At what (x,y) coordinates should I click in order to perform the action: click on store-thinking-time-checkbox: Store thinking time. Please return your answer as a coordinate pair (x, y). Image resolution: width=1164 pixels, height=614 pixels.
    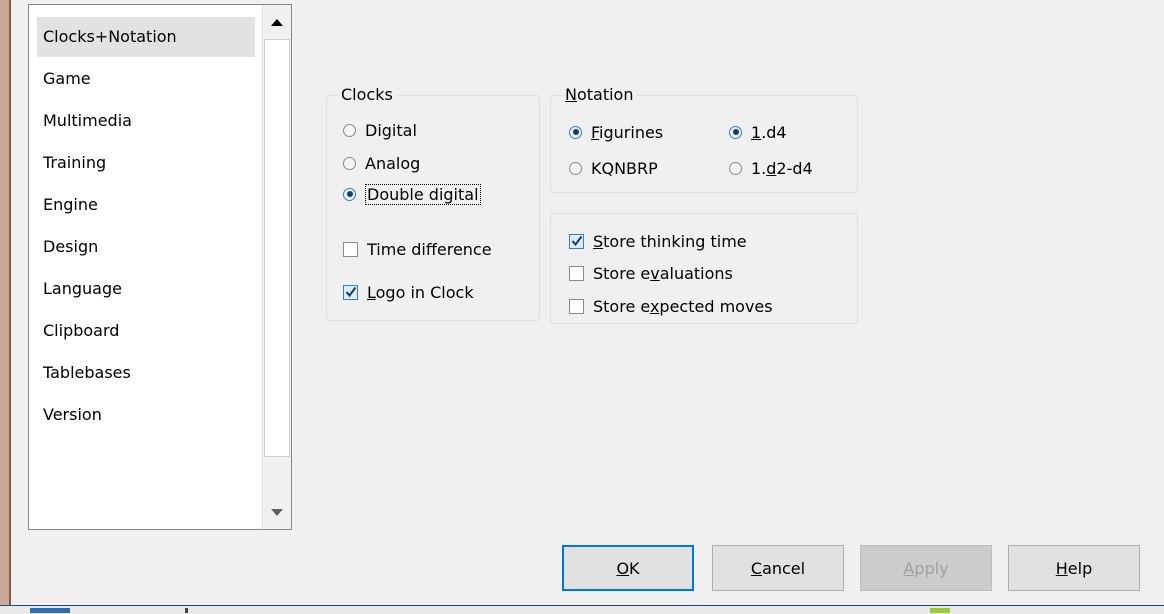
    Looking at the image, I should click on (658, 241).